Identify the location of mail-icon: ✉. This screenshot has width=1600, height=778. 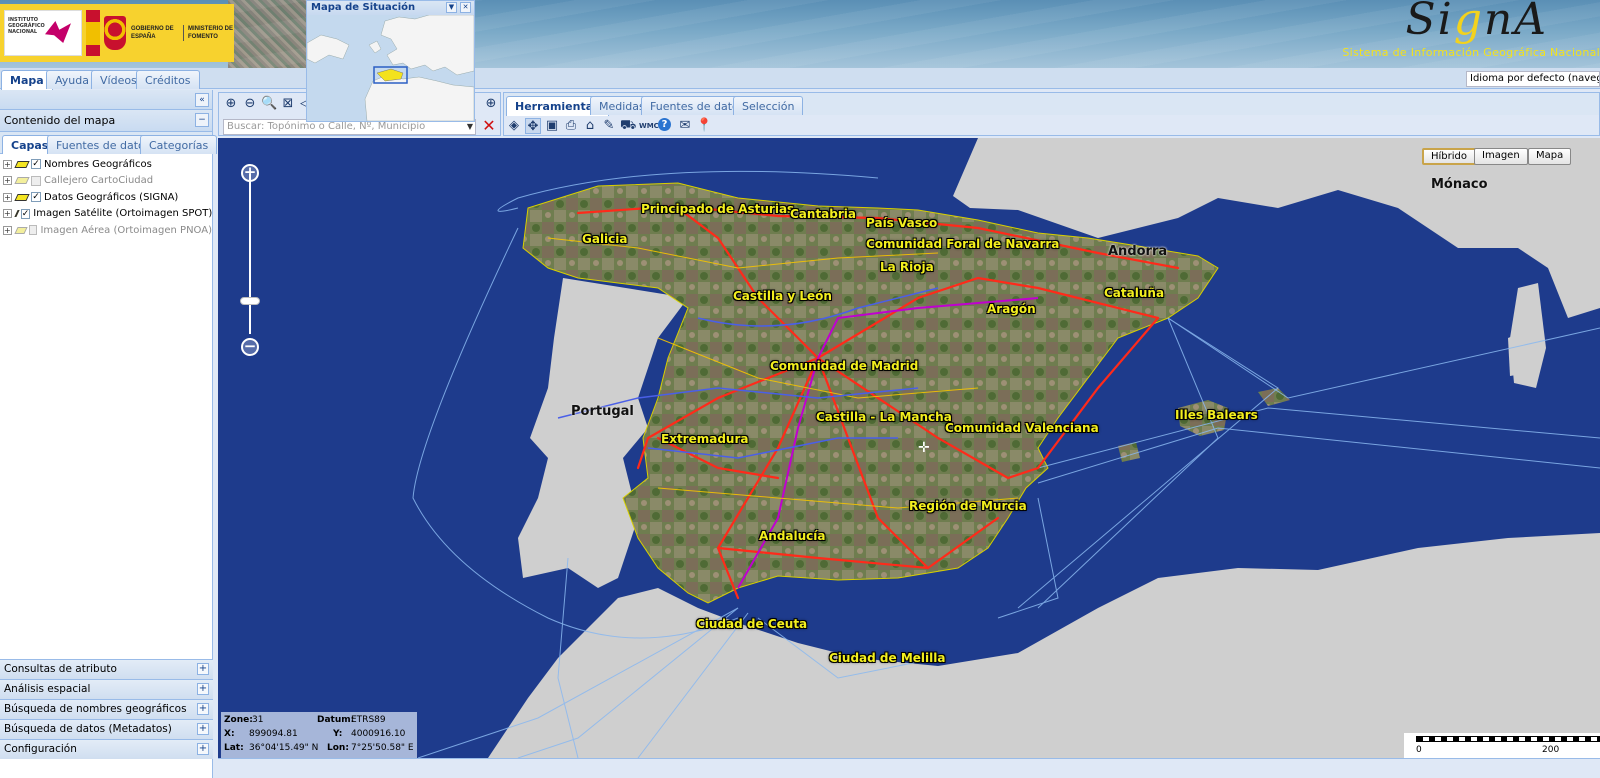
(685, 126).